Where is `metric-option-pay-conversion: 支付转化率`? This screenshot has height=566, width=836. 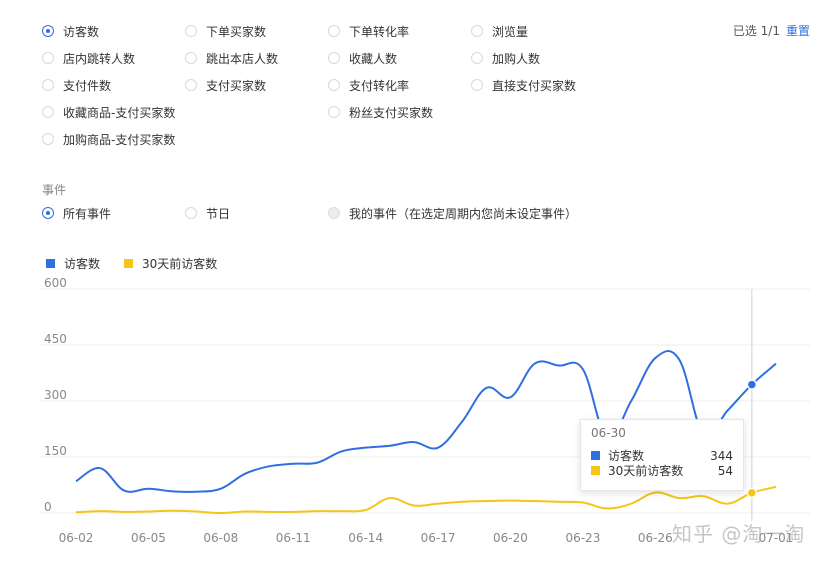 metric-option-pay-conversion: 支付转化率 is located at coordinates (368, 85).